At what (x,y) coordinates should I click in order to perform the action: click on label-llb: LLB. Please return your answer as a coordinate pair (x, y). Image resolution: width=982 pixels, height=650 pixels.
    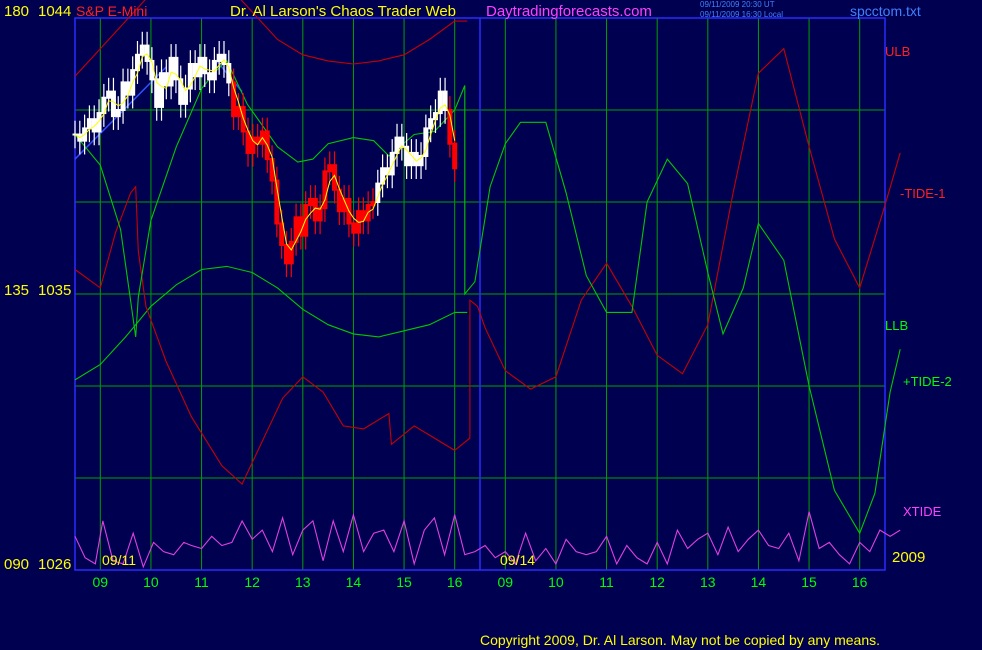
    Looking at the image, I should click on (897, 325).